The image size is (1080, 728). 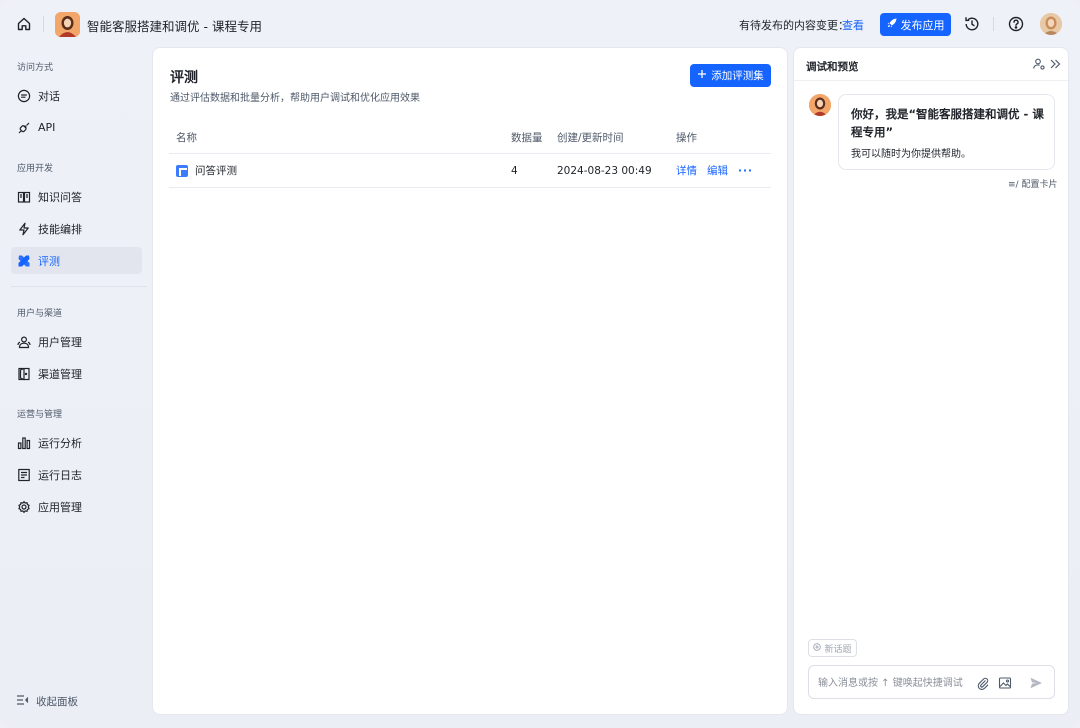 I want to click on history-icon, so click(x=972, y=24).